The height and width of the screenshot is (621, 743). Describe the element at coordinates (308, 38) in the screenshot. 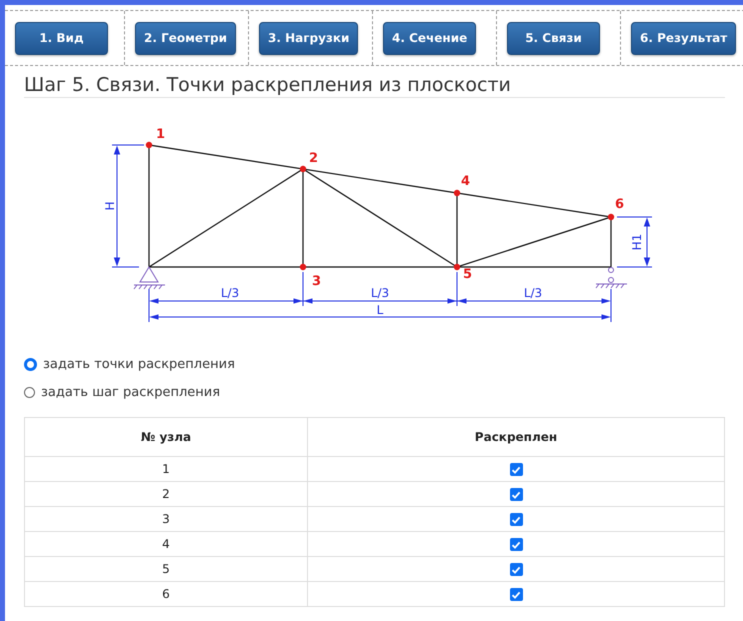

I see `step-tab: 3. Нагрузки` at that location.